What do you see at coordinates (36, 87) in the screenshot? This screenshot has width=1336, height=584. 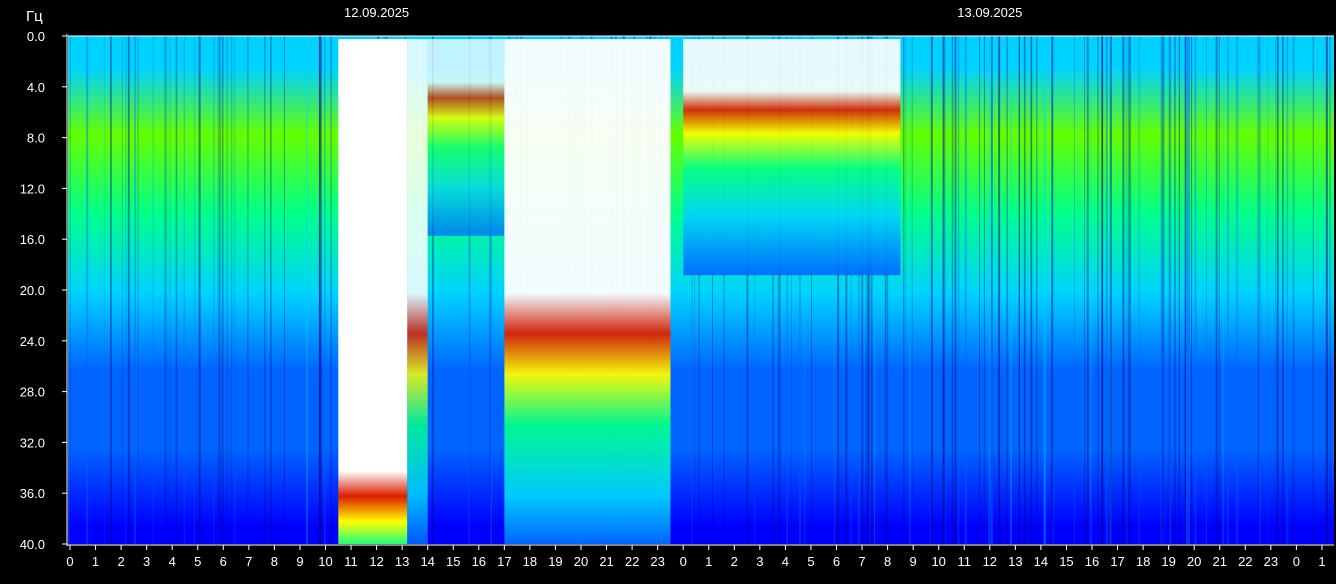 I see `y-tick-label: 4.0` at bounding box center [36, 87].